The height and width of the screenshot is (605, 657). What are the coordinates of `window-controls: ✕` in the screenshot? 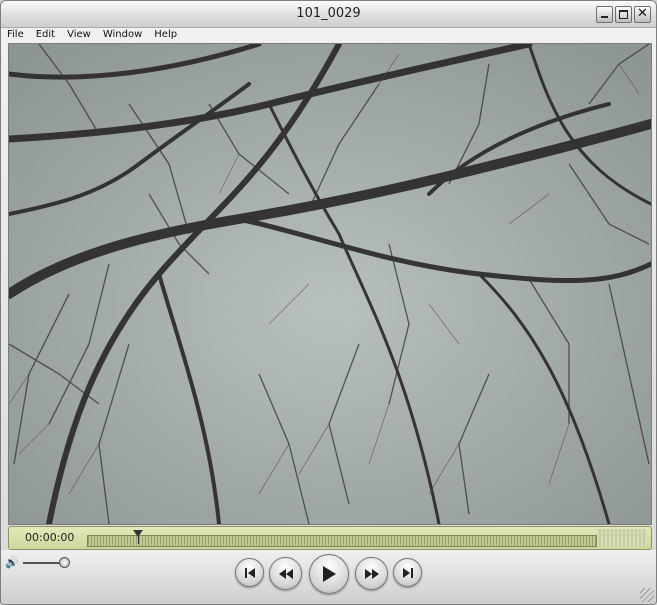 It's located at (623, 14).